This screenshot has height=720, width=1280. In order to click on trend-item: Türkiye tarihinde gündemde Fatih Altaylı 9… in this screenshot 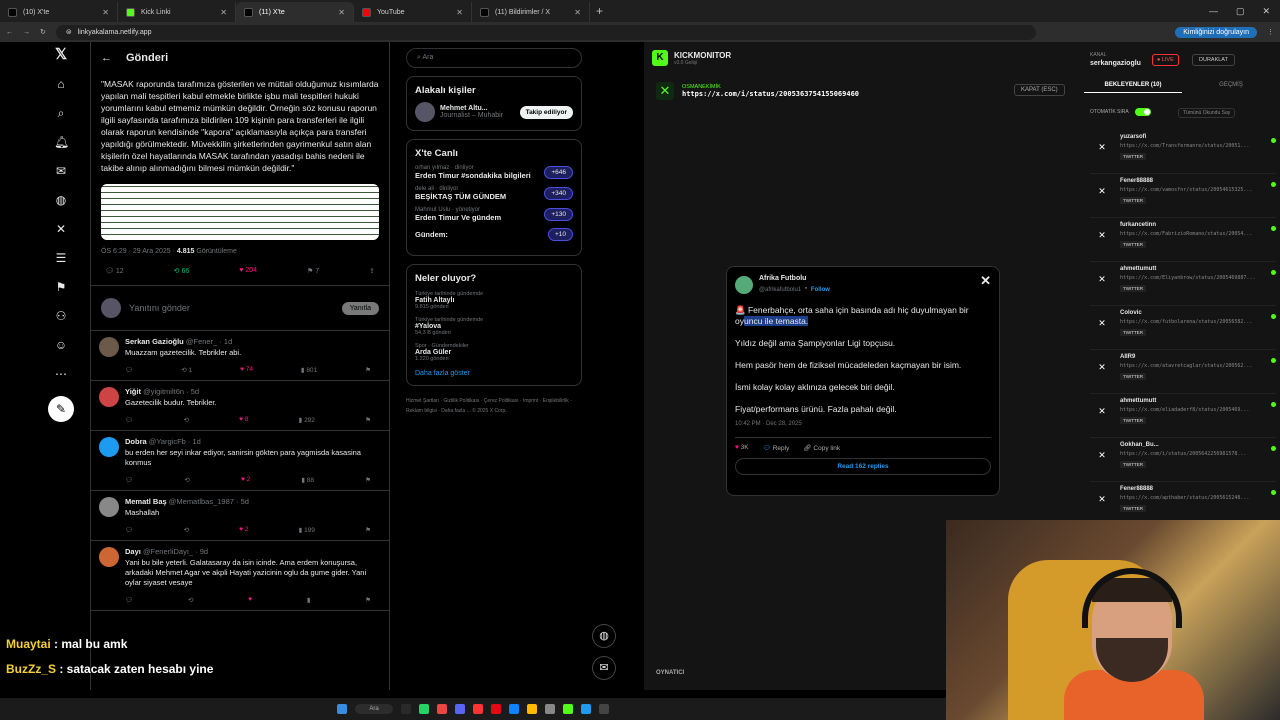, I will do `click(494, 300)`.